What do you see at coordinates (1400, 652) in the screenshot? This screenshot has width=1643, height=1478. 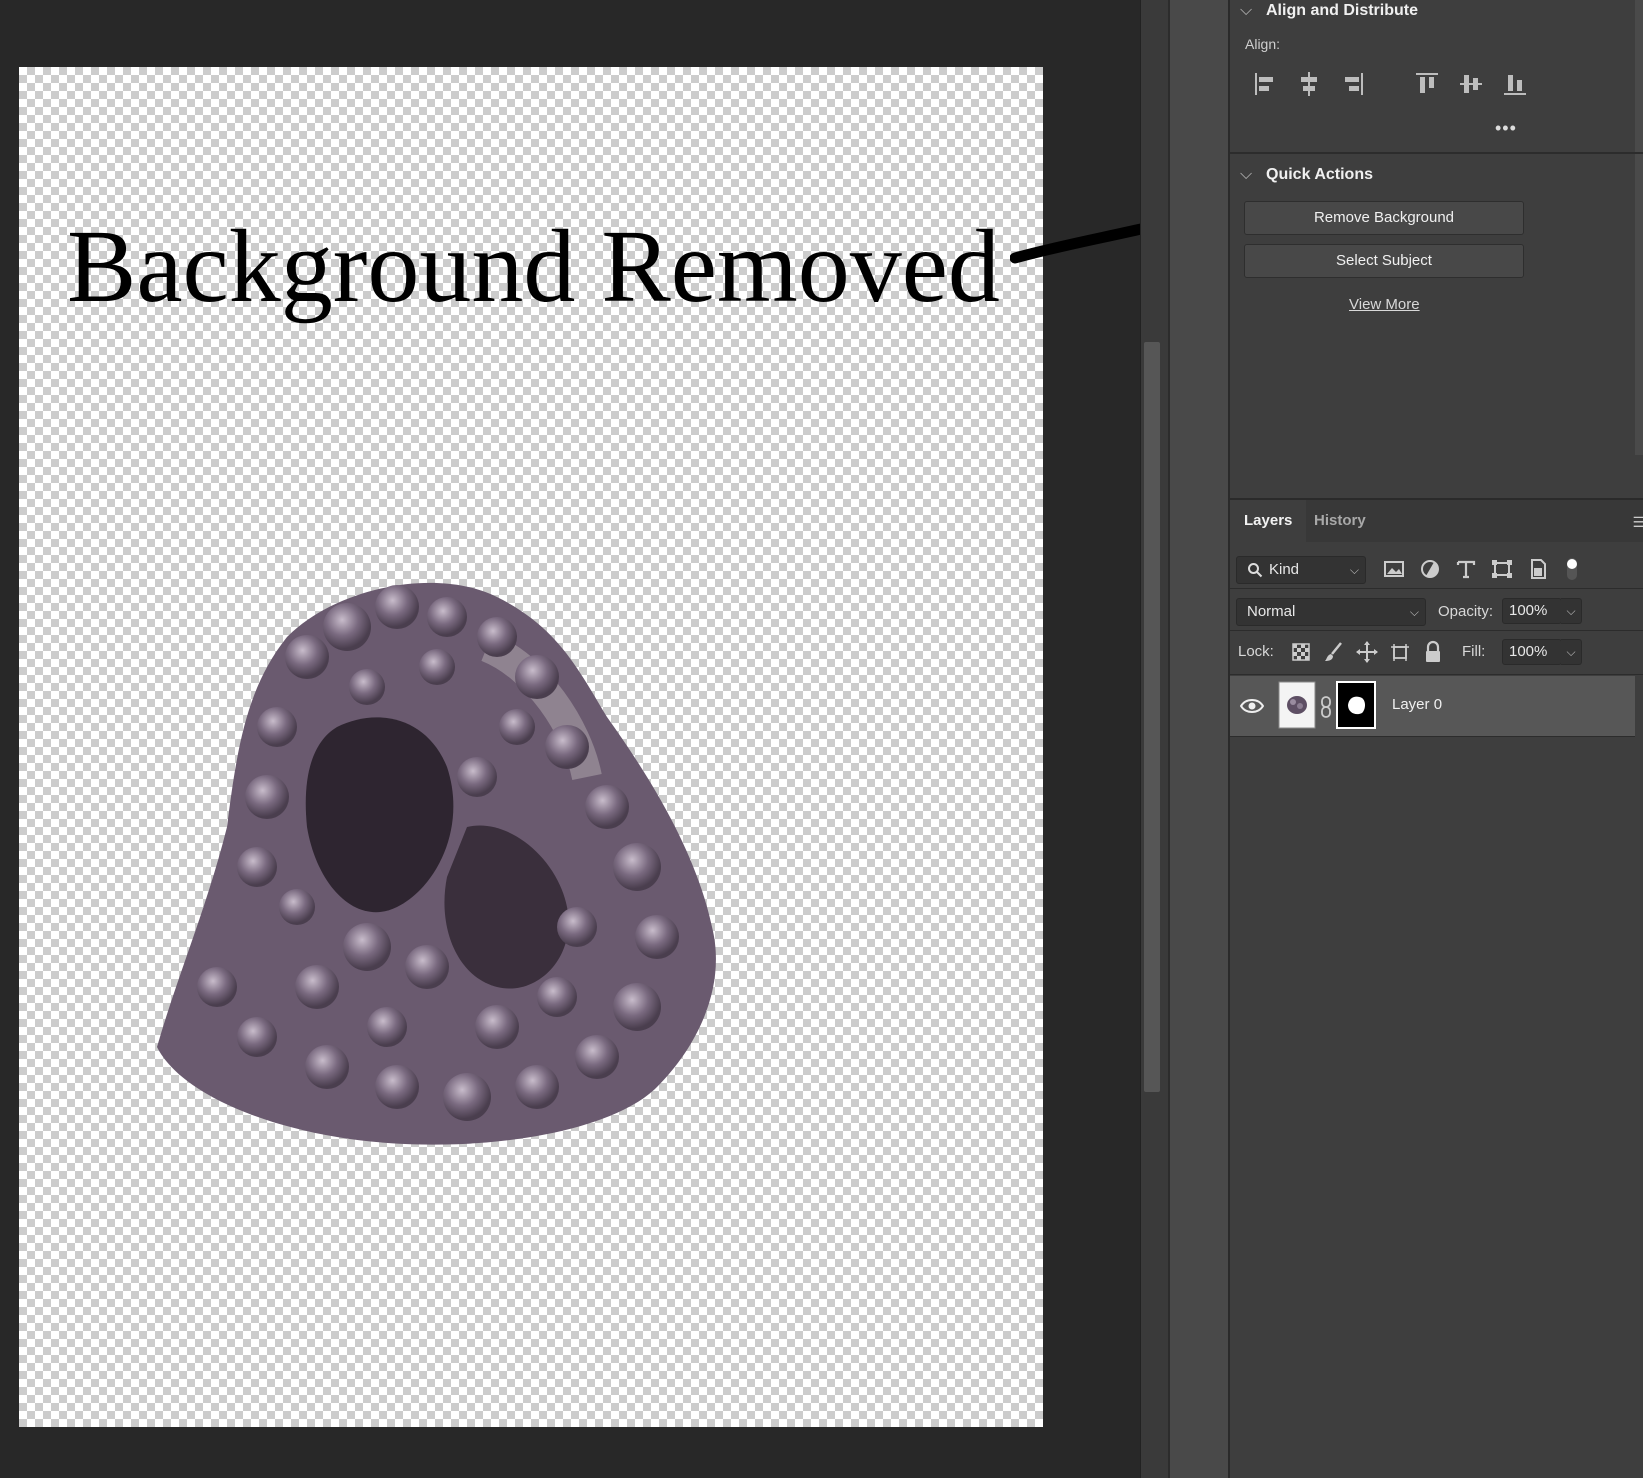 I see `prevent-auto-nesting-icon` at bounding box center [1400, 652].